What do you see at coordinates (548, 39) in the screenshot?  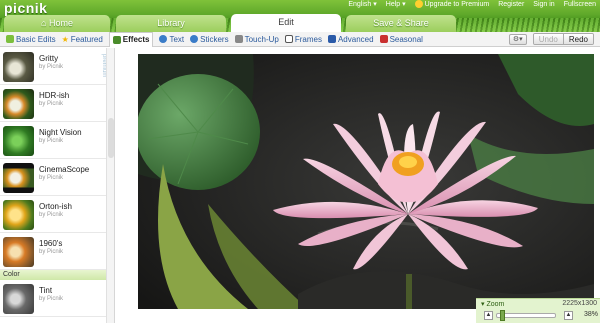 I see `undo-button: Undo` at bounding box center [548, 39].